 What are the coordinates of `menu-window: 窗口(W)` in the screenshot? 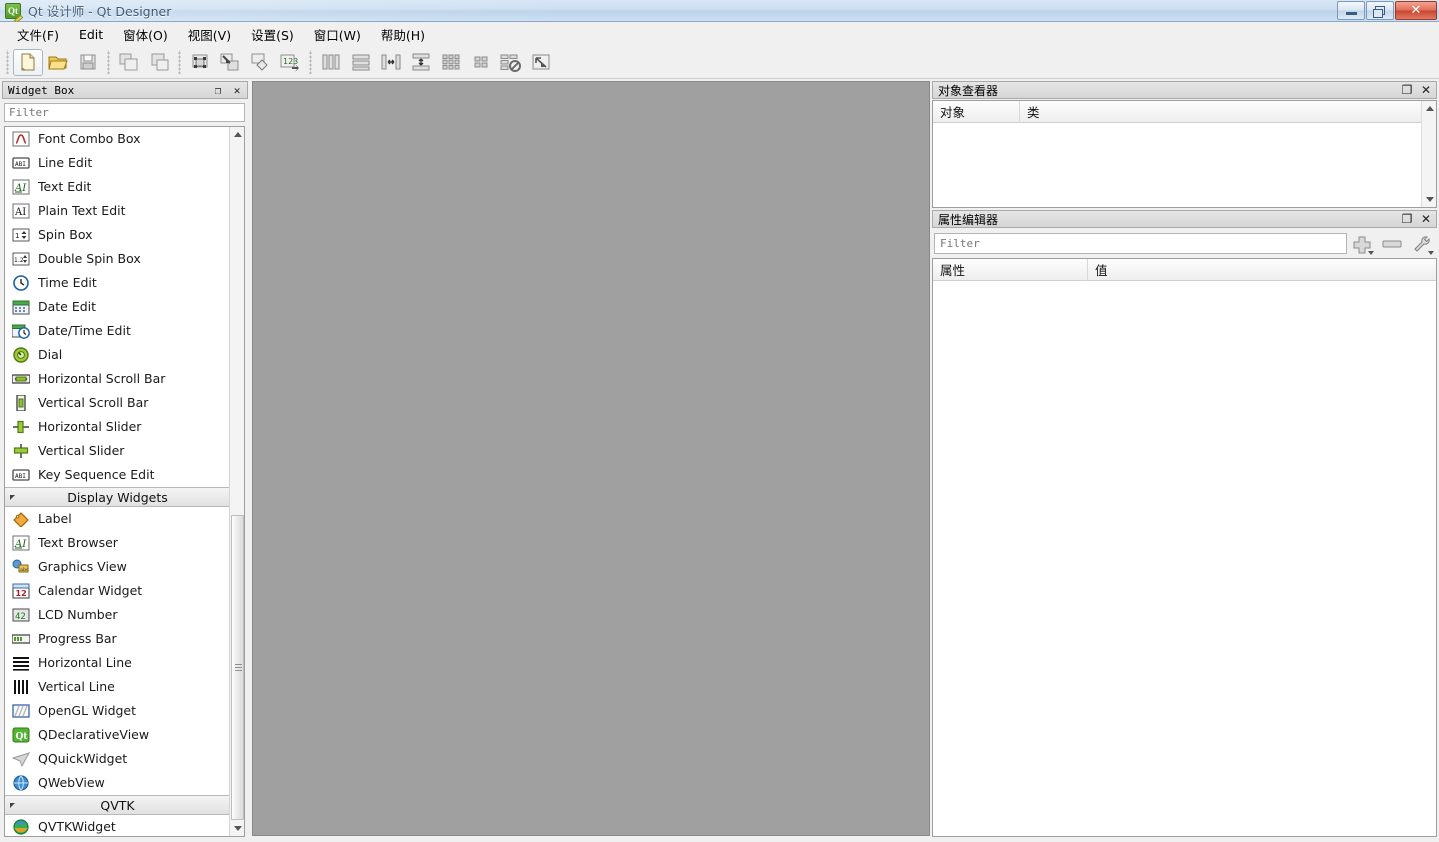 It's located at (337, 34).